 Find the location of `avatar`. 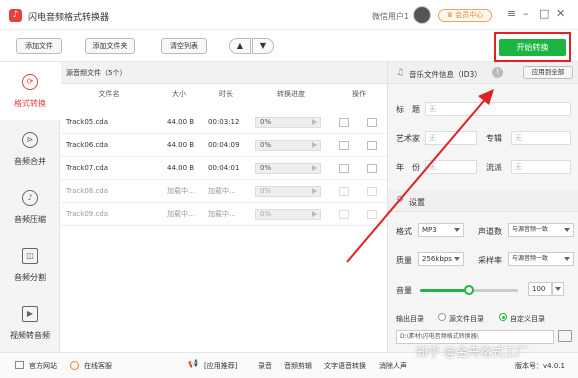

avatar is located at coordinates (422, 15).